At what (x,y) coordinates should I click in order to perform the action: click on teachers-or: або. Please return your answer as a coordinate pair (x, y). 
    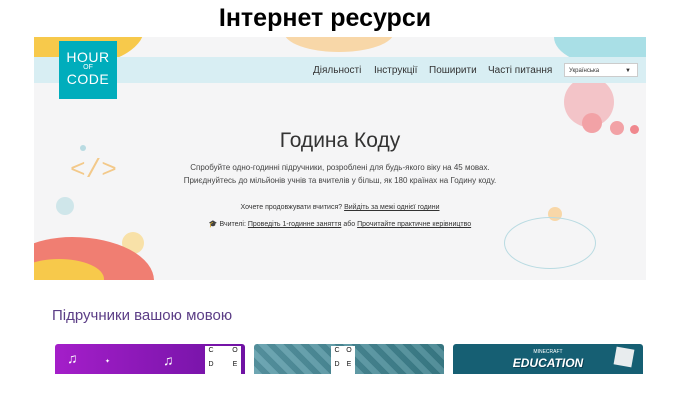
    Looking at the image, I should click on (349, 224).